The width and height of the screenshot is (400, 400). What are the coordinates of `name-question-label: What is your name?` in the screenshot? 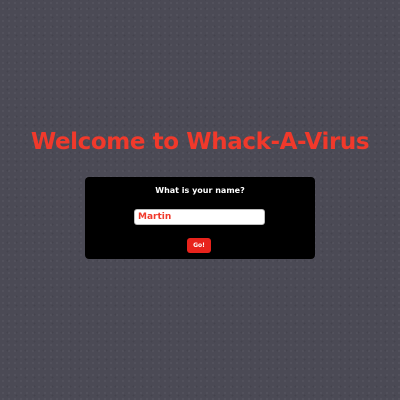 It's located at (200, 190).